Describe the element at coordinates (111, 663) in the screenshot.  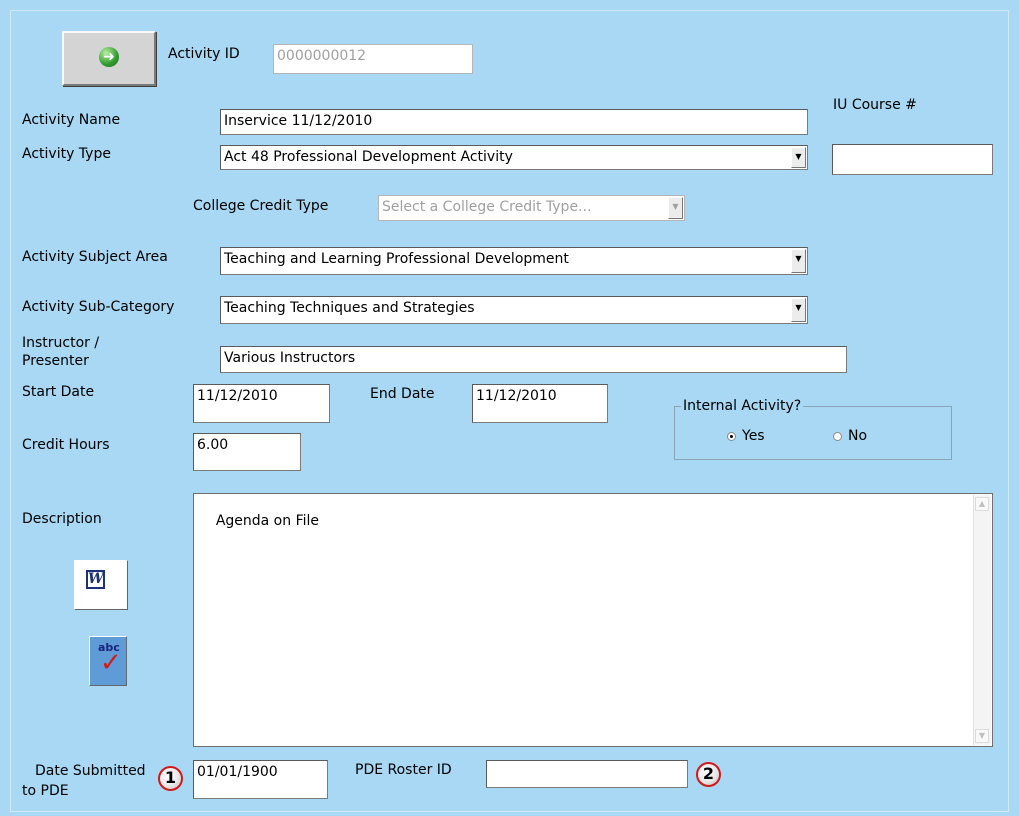
I see `checkmark-icon: ✓` at that location.